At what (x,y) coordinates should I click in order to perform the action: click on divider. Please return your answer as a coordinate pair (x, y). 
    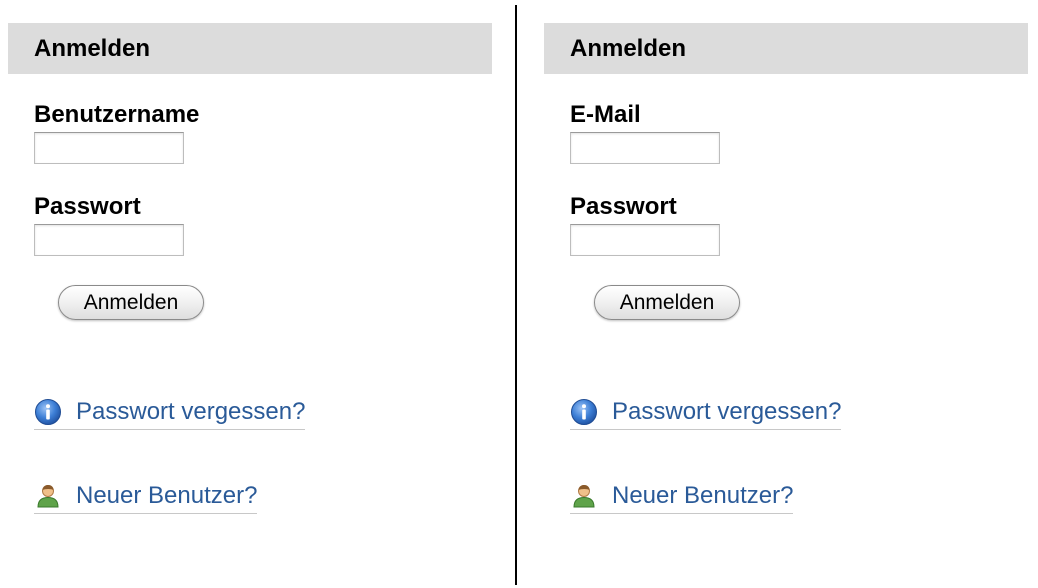
    Looking at the image, I should click on (516, 295).